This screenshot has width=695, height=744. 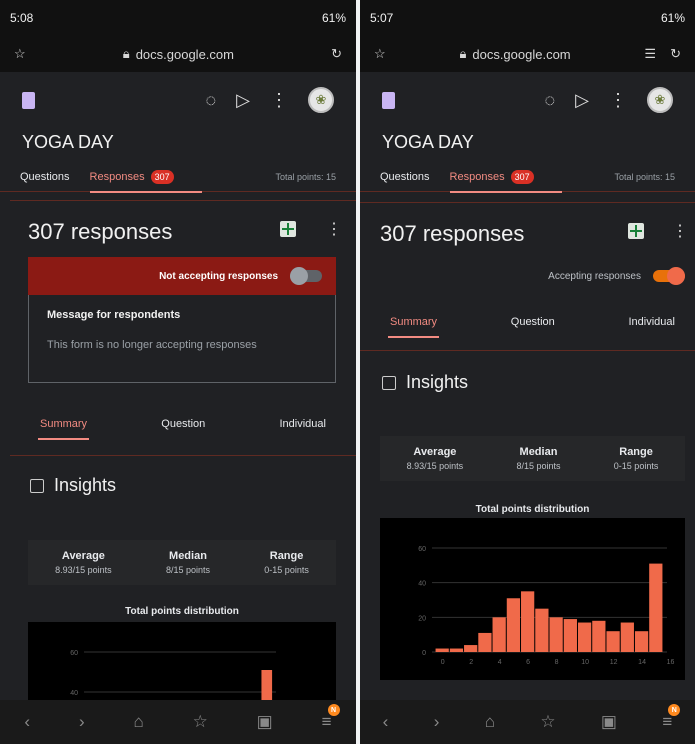 What do you see at coordinates (388, 100) in the screenshot?
I see `forms-logo-icon` at bounding box center [388, 100].